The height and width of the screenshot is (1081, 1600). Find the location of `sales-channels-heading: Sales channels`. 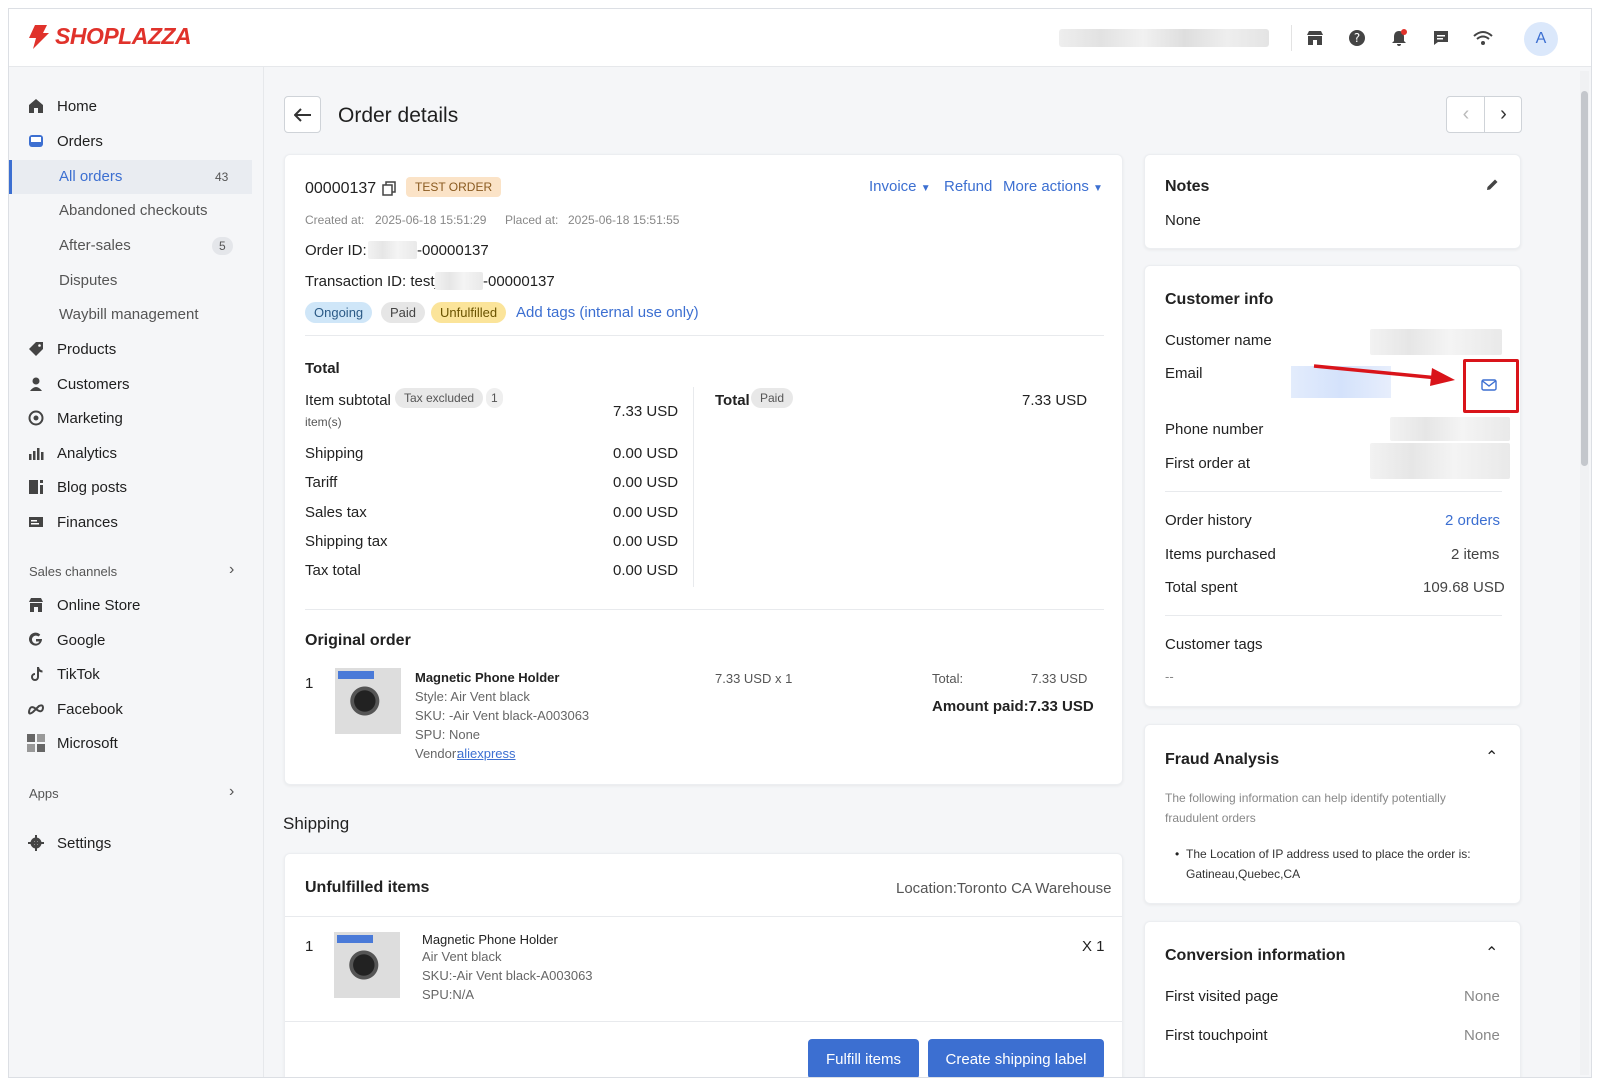

sales-channels-heading: Sales channels is located at coordinates (73, 571).